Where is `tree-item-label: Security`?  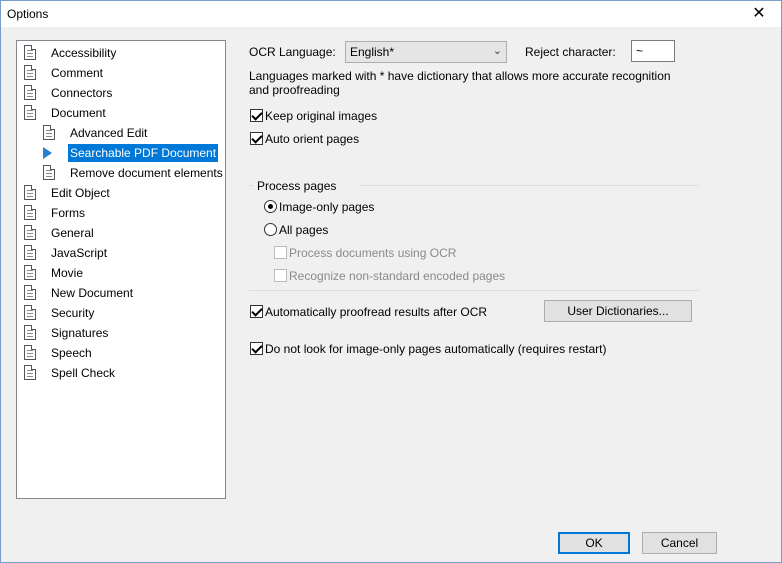
tree-item-label: Security is located at coordinates (73, 313).